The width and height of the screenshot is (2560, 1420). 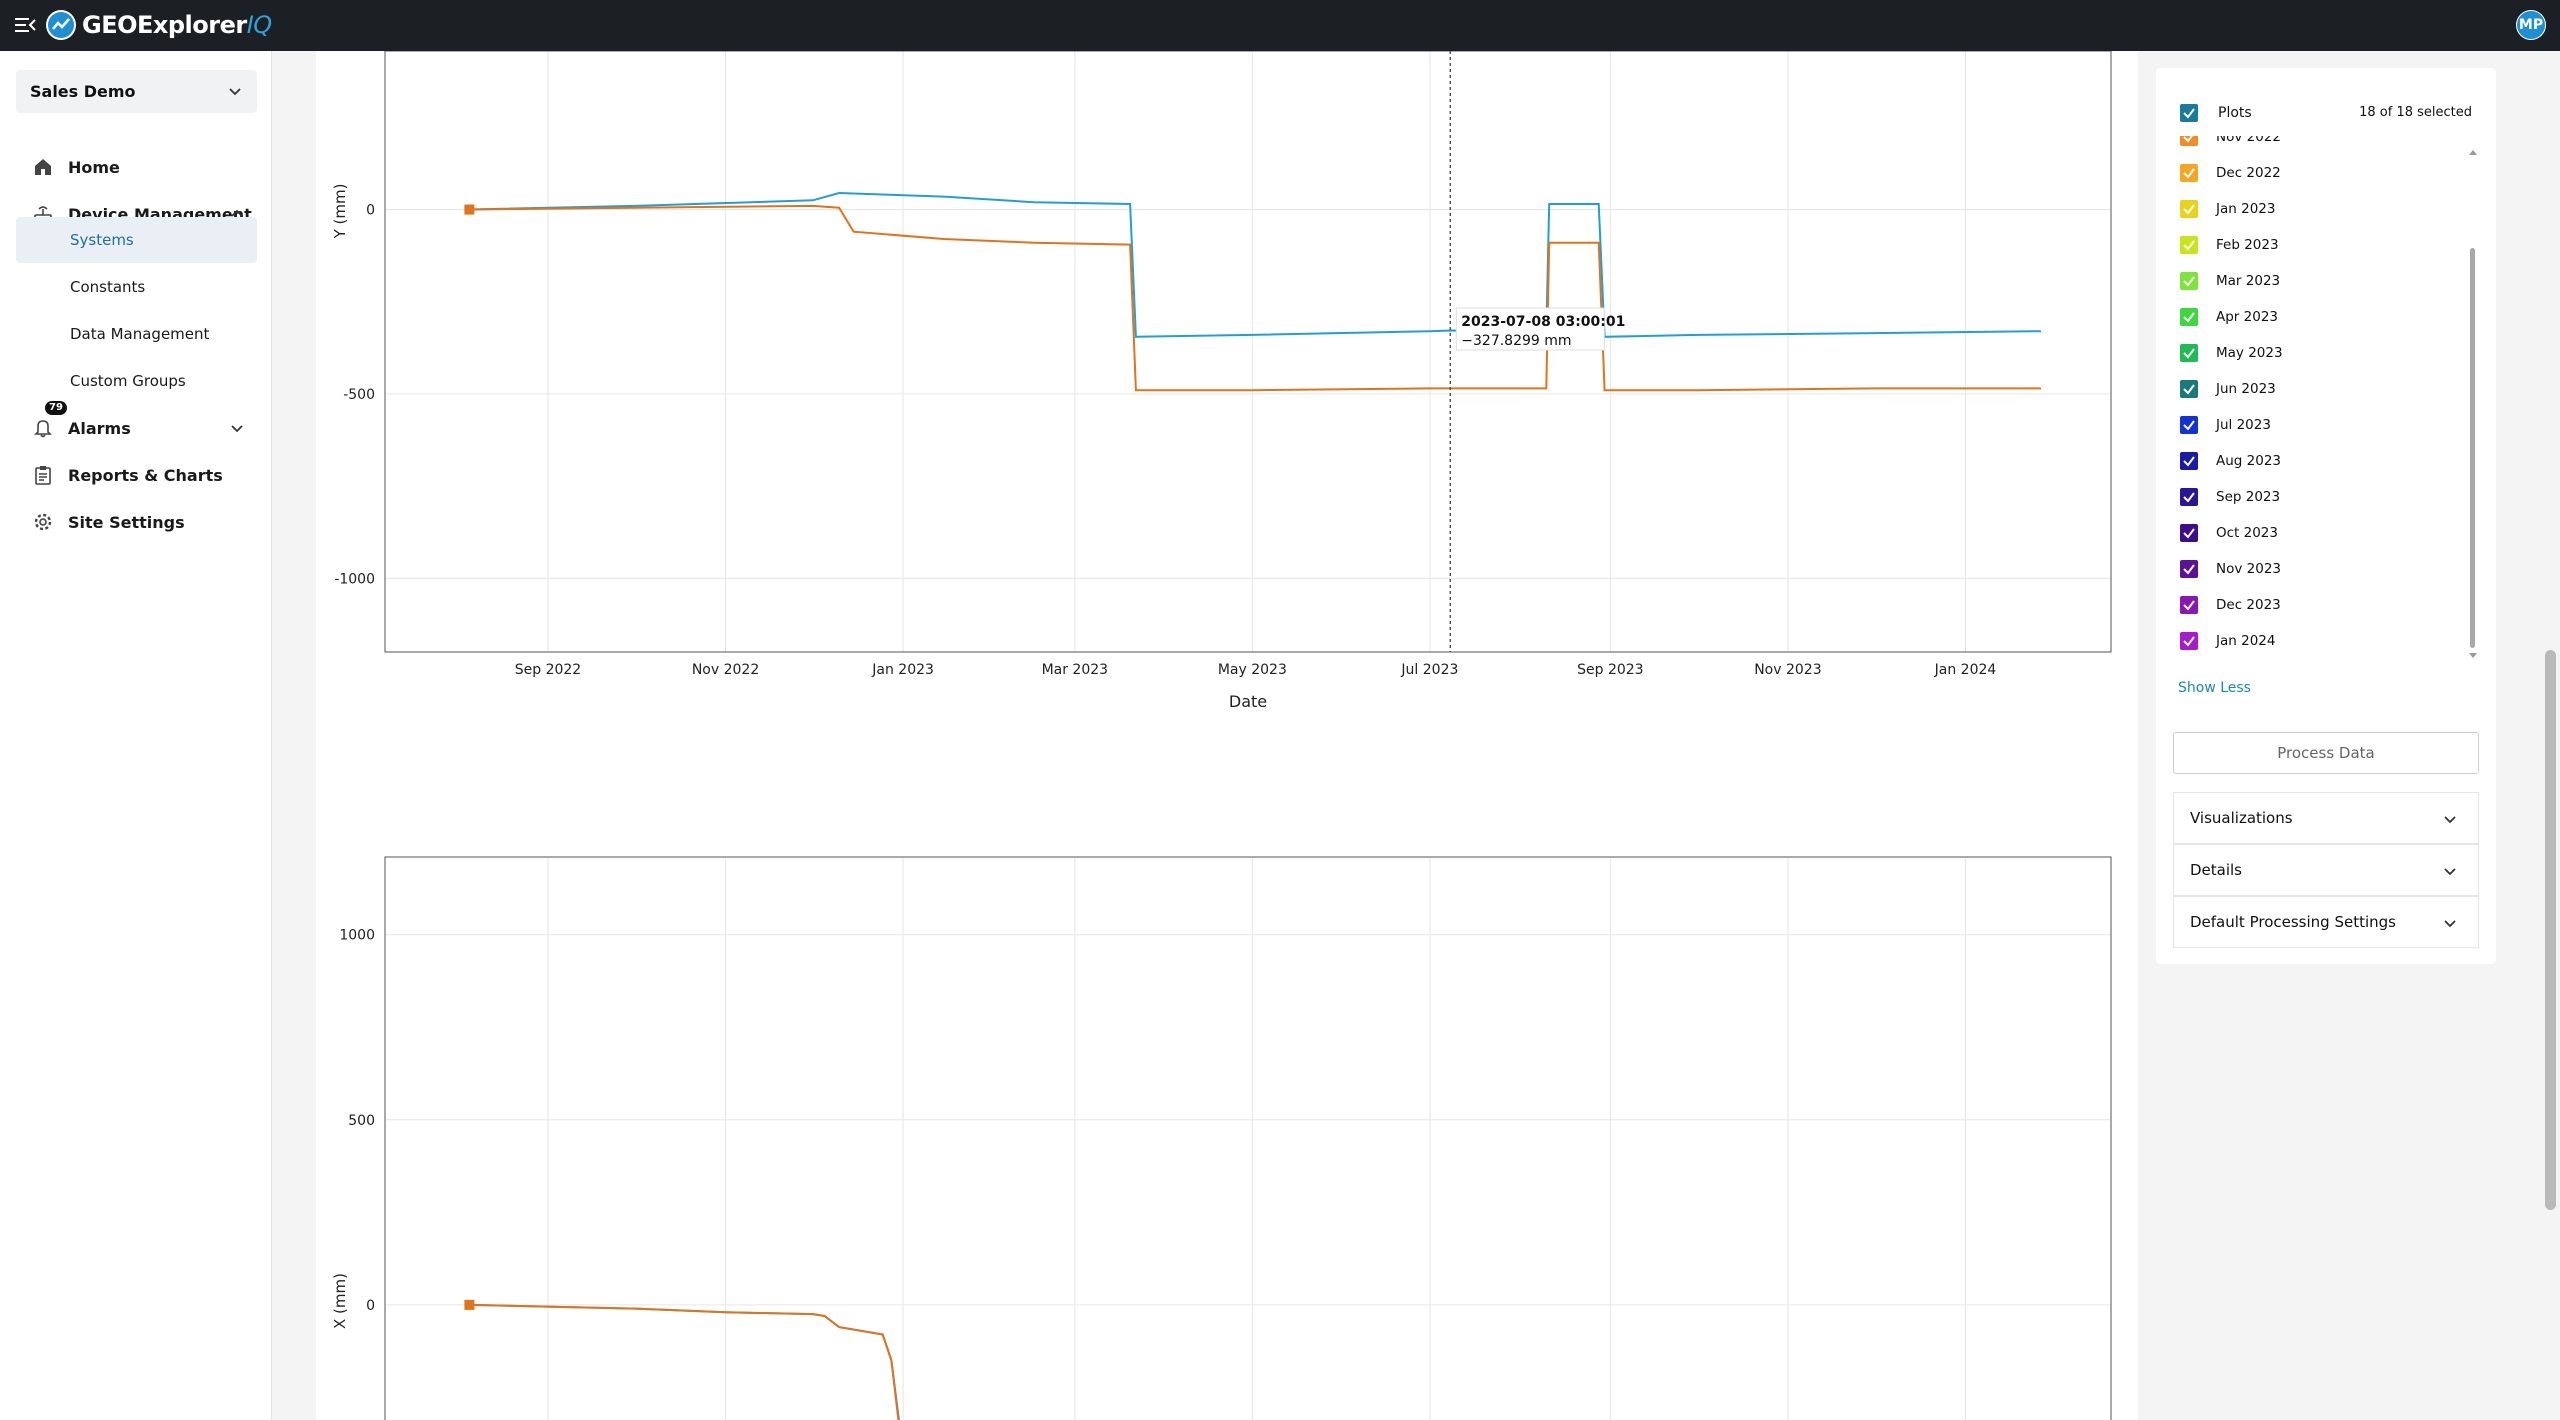 I want to click on plot-item: Aug 2023, so click(x=2230, y=461).